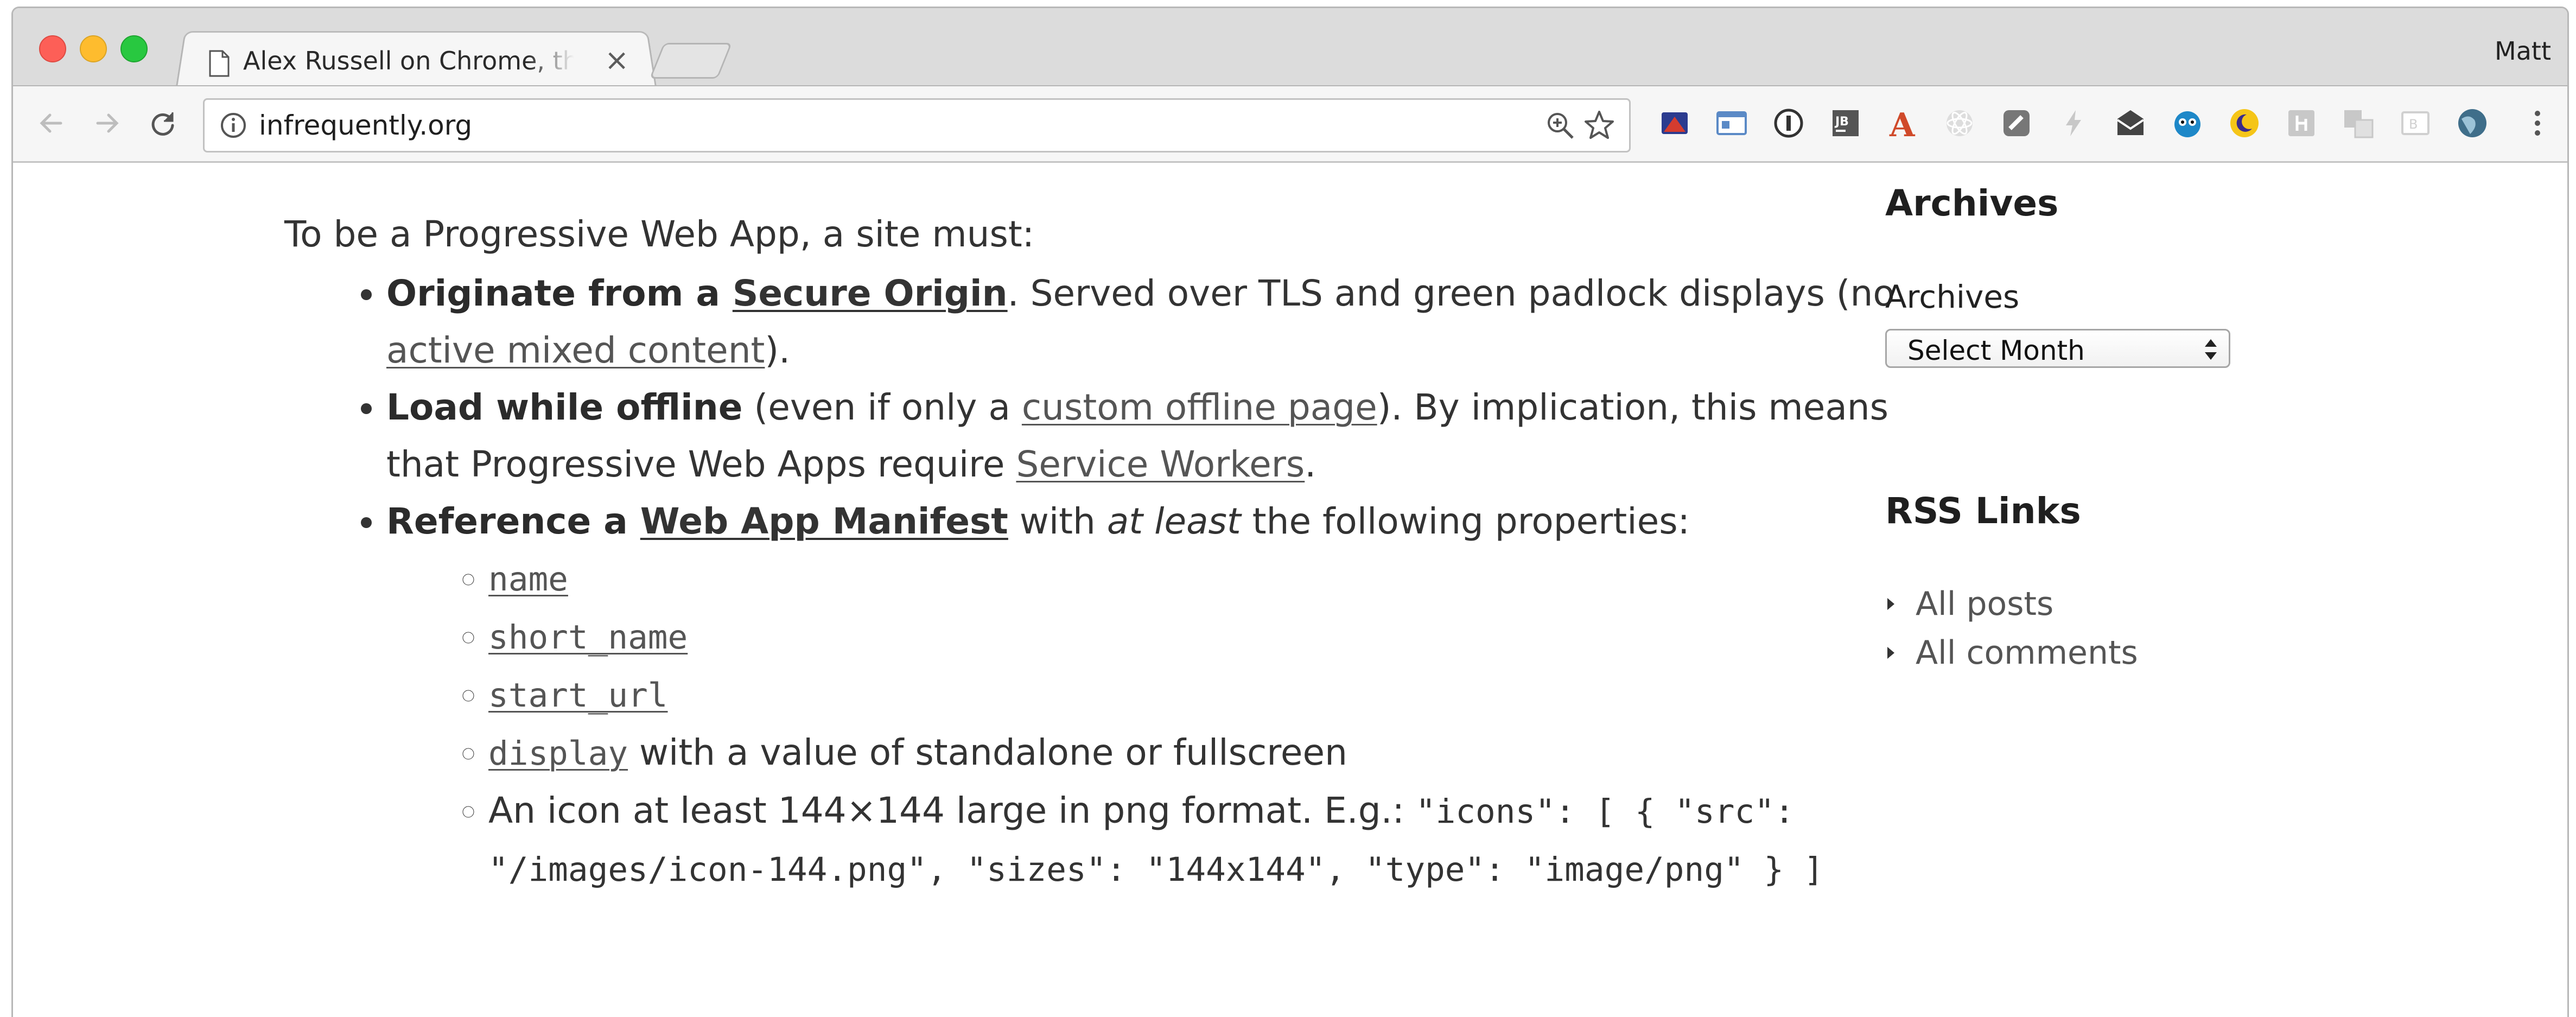  Describe the element at coordinates (1310, 464) in the screenshot. I see `list-item-text: .` at that location.